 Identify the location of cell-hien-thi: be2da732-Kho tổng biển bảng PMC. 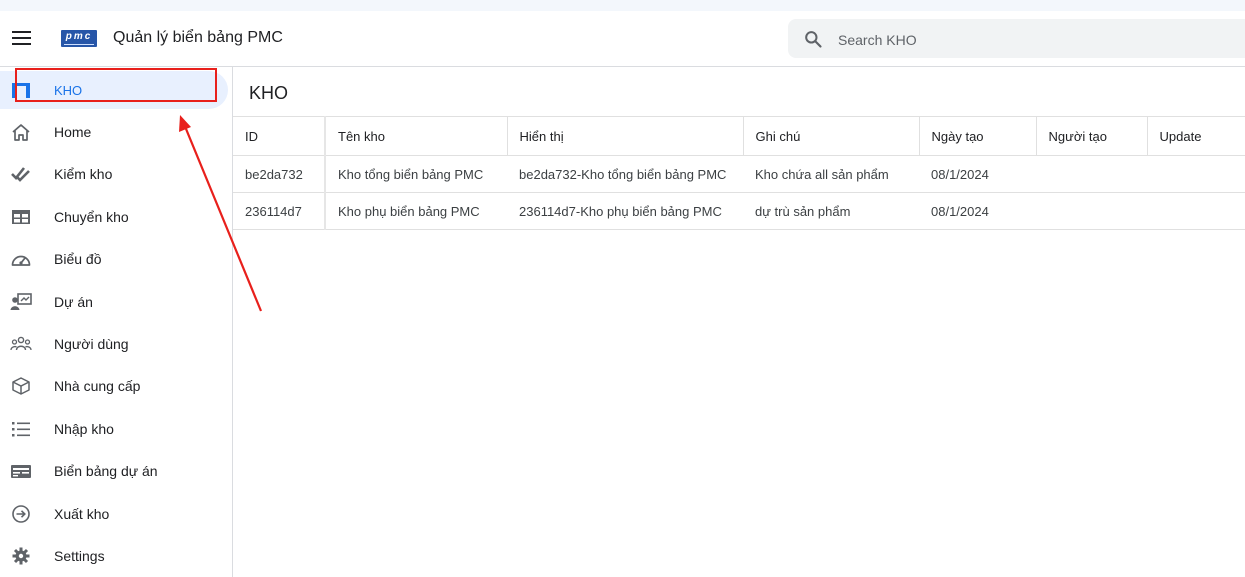
(625, 174).